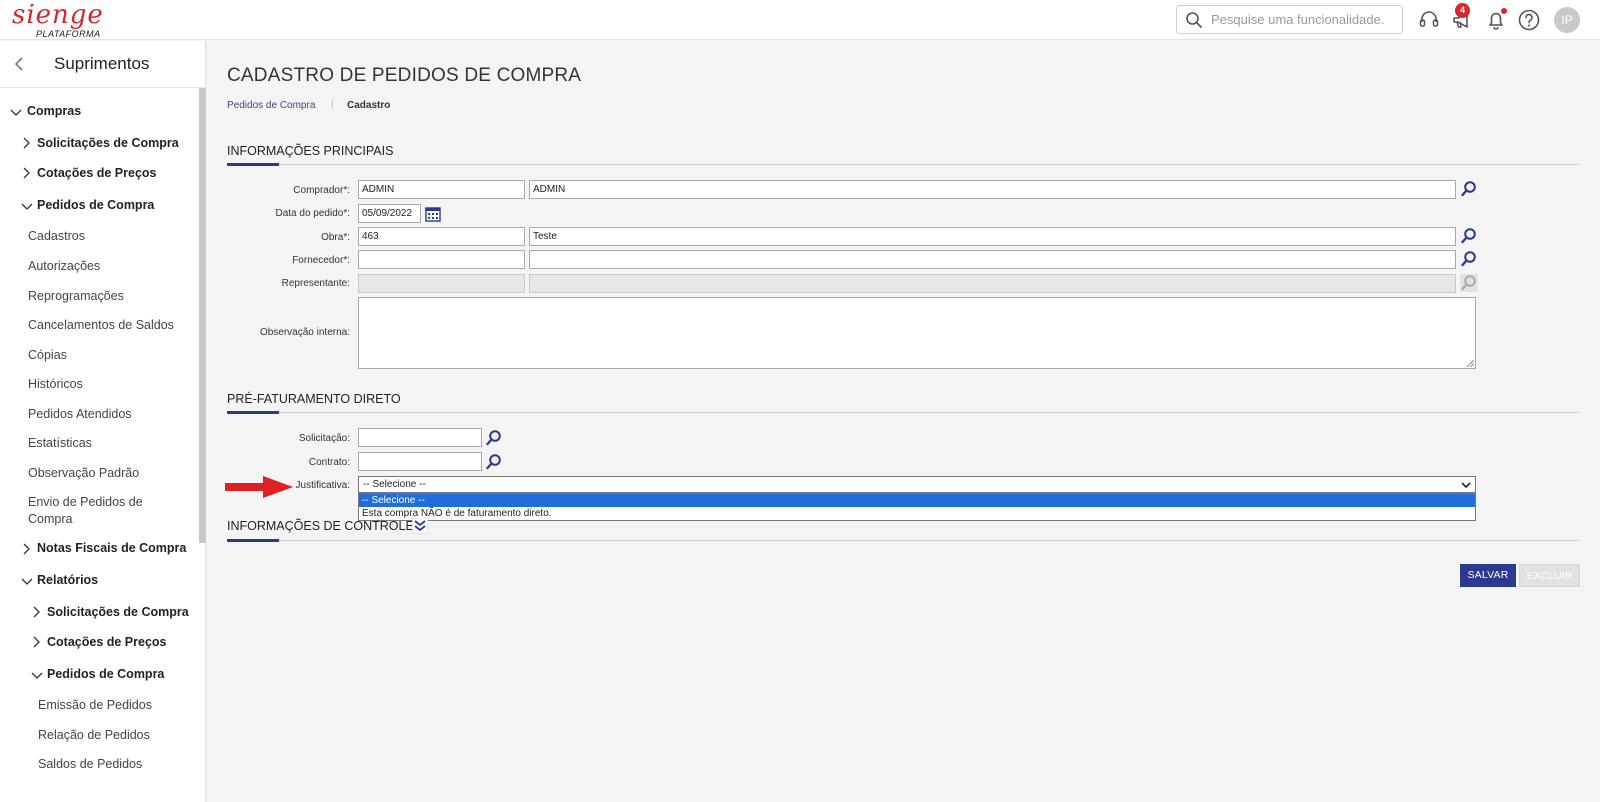 This screenshot has height=802, width=1600. Describe the element at coordinates (917, 513) in the screenshot. I see `justificativa-option: Esta compra NÃO é de faturamento direto.` at that location.